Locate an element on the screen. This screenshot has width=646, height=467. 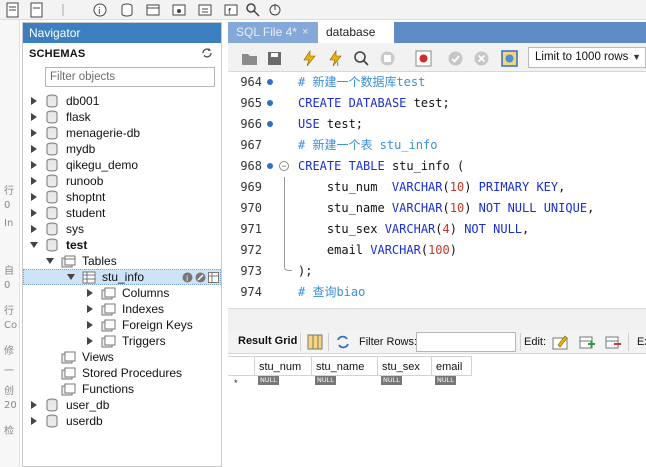
add-row-icon is located at coordinates (587, 342).